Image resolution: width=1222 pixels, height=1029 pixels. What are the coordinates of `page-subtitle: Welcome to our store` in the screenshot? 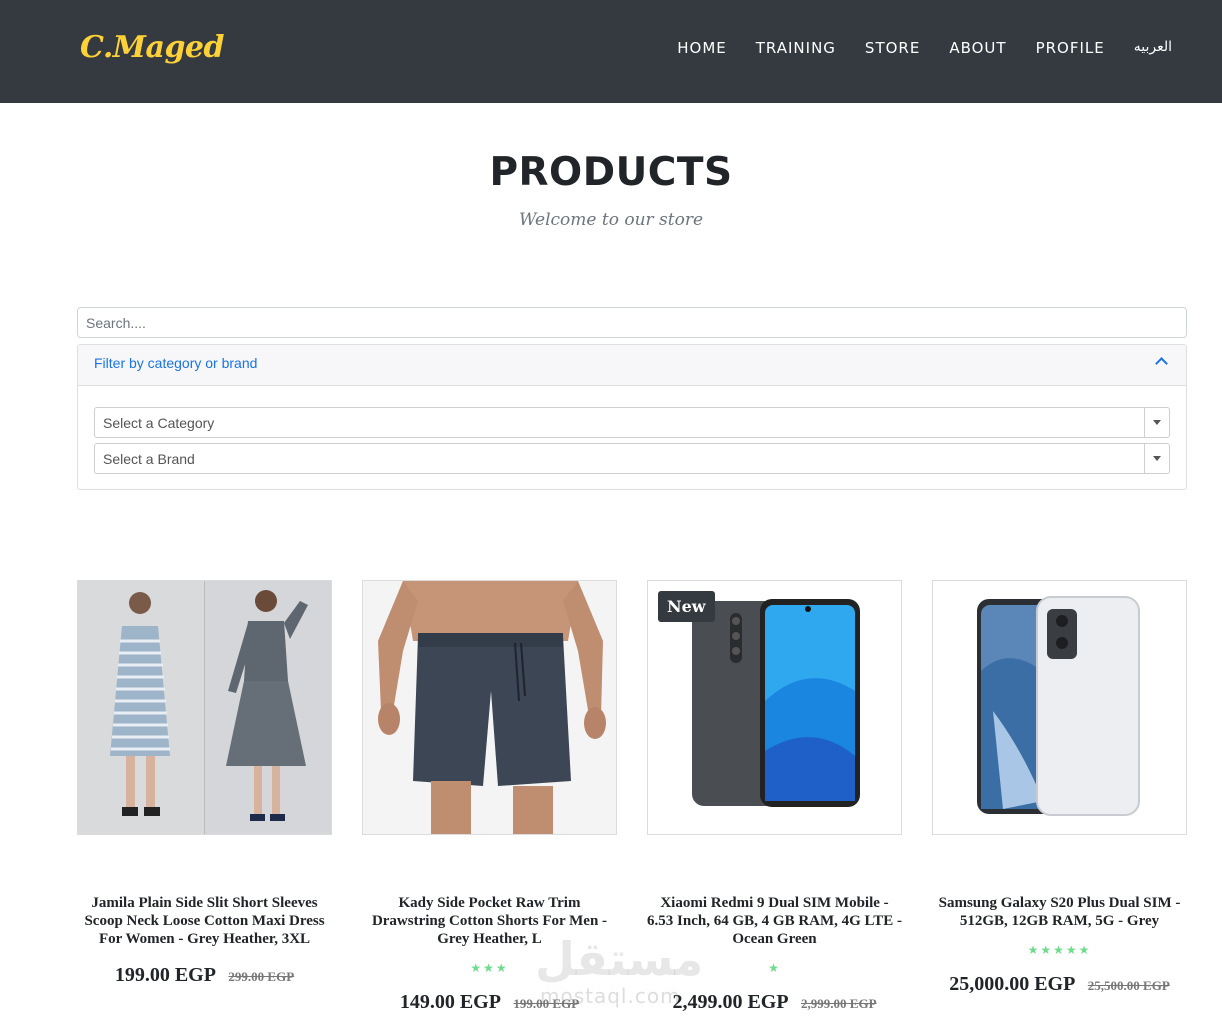 It's located at (611, 220).